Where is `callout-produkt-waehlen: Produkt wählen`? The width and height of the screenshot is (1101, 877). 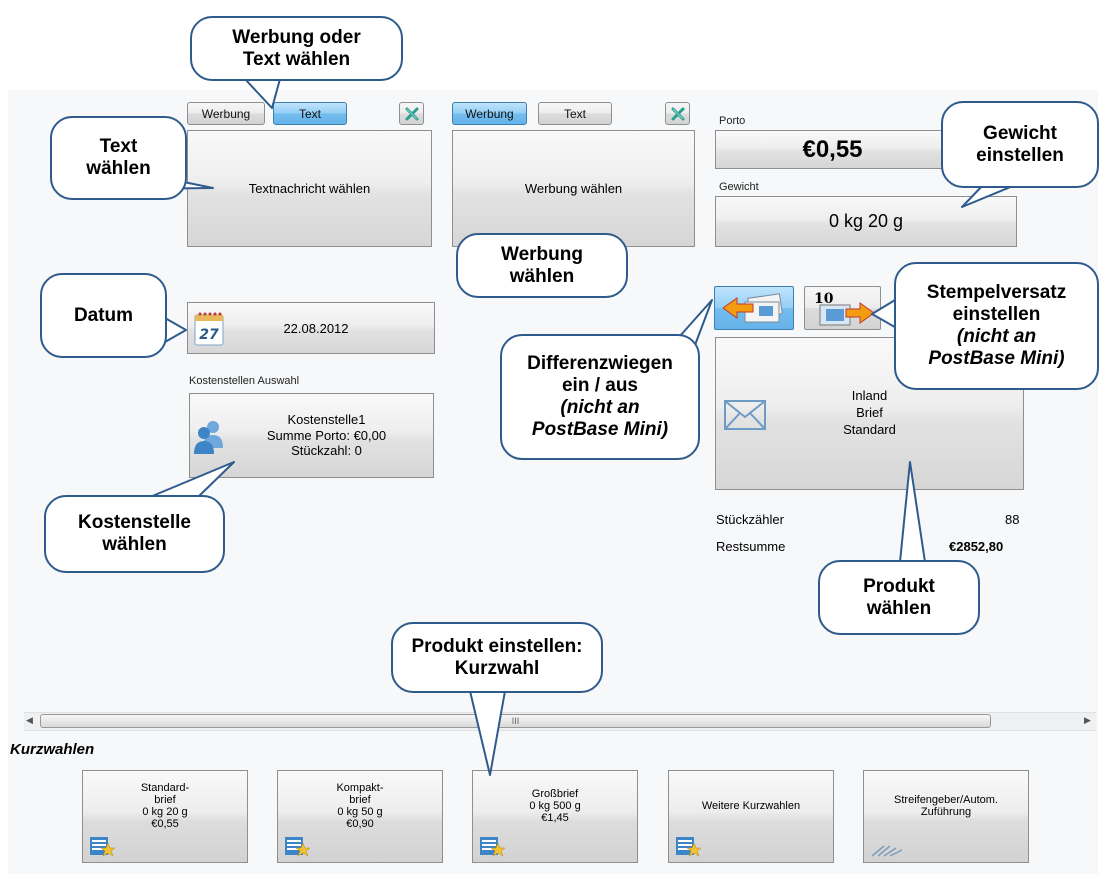
callout-produkt-waehlen: Produkt wählen is located at coordinates (899, 597).